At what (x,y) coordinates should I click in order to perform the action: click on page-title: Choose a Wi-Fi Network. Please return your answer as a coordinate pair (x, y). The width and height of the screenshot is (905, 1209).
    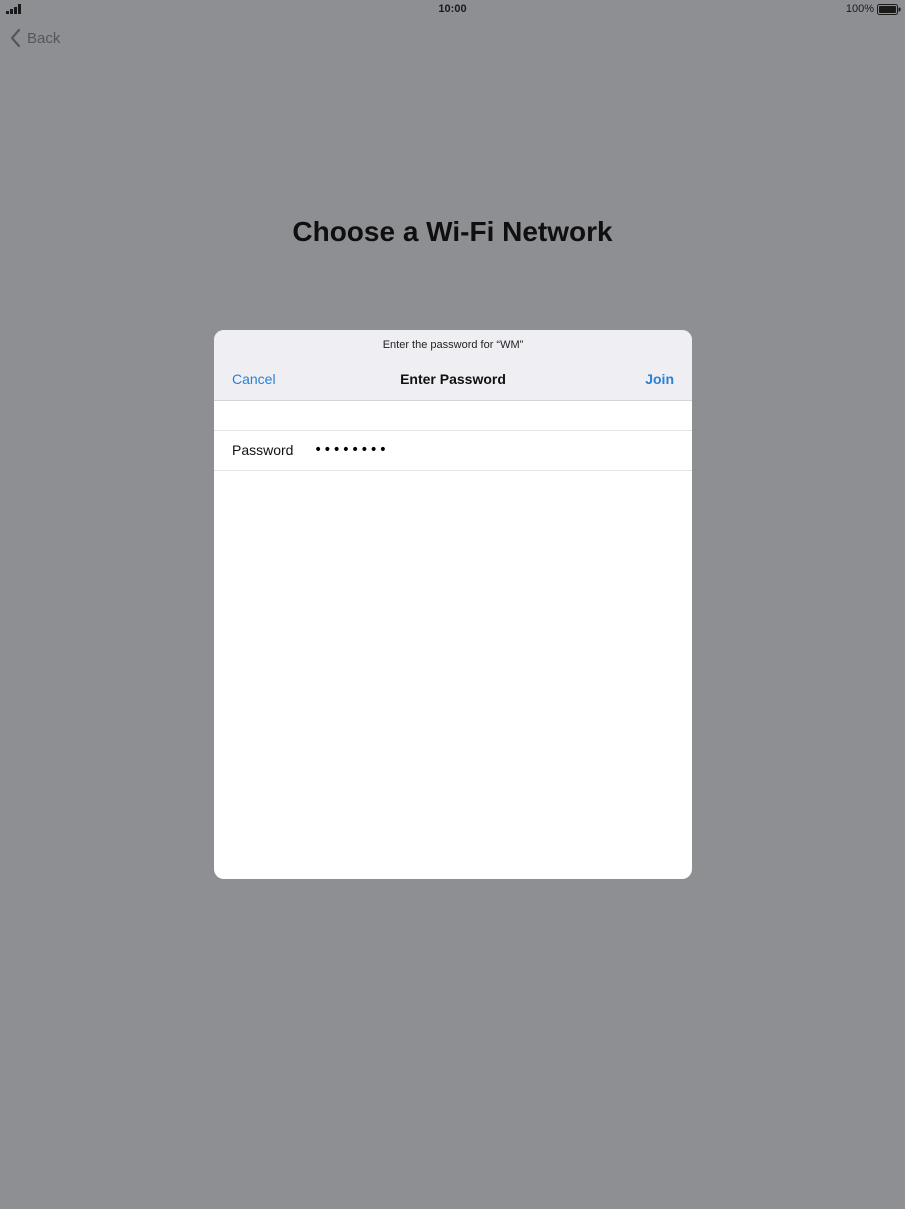
    Looking at the image, I should click on (452, 232).